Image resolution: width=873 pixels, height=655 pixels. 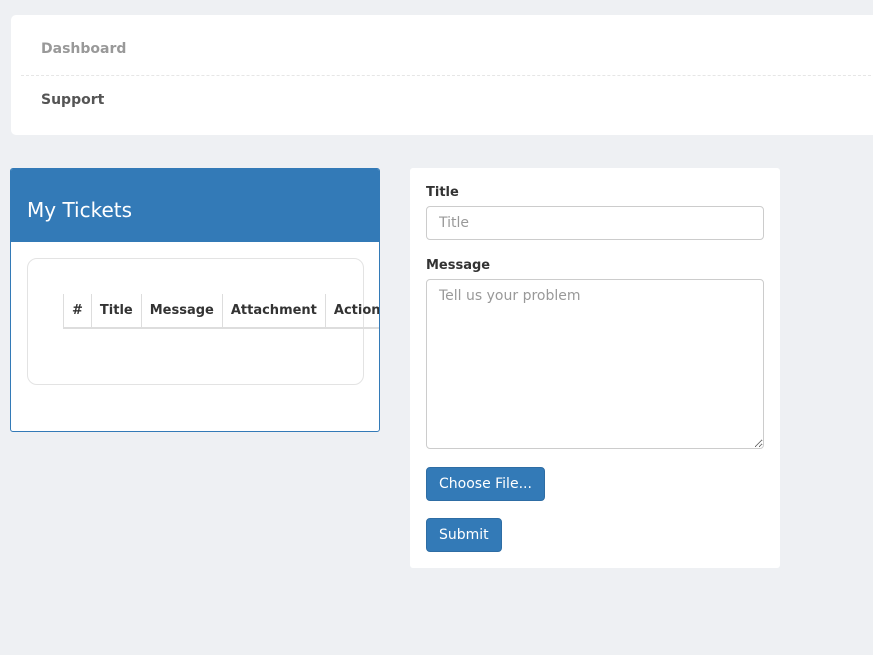 I want to click on title-input, so click(x=595, y=223).